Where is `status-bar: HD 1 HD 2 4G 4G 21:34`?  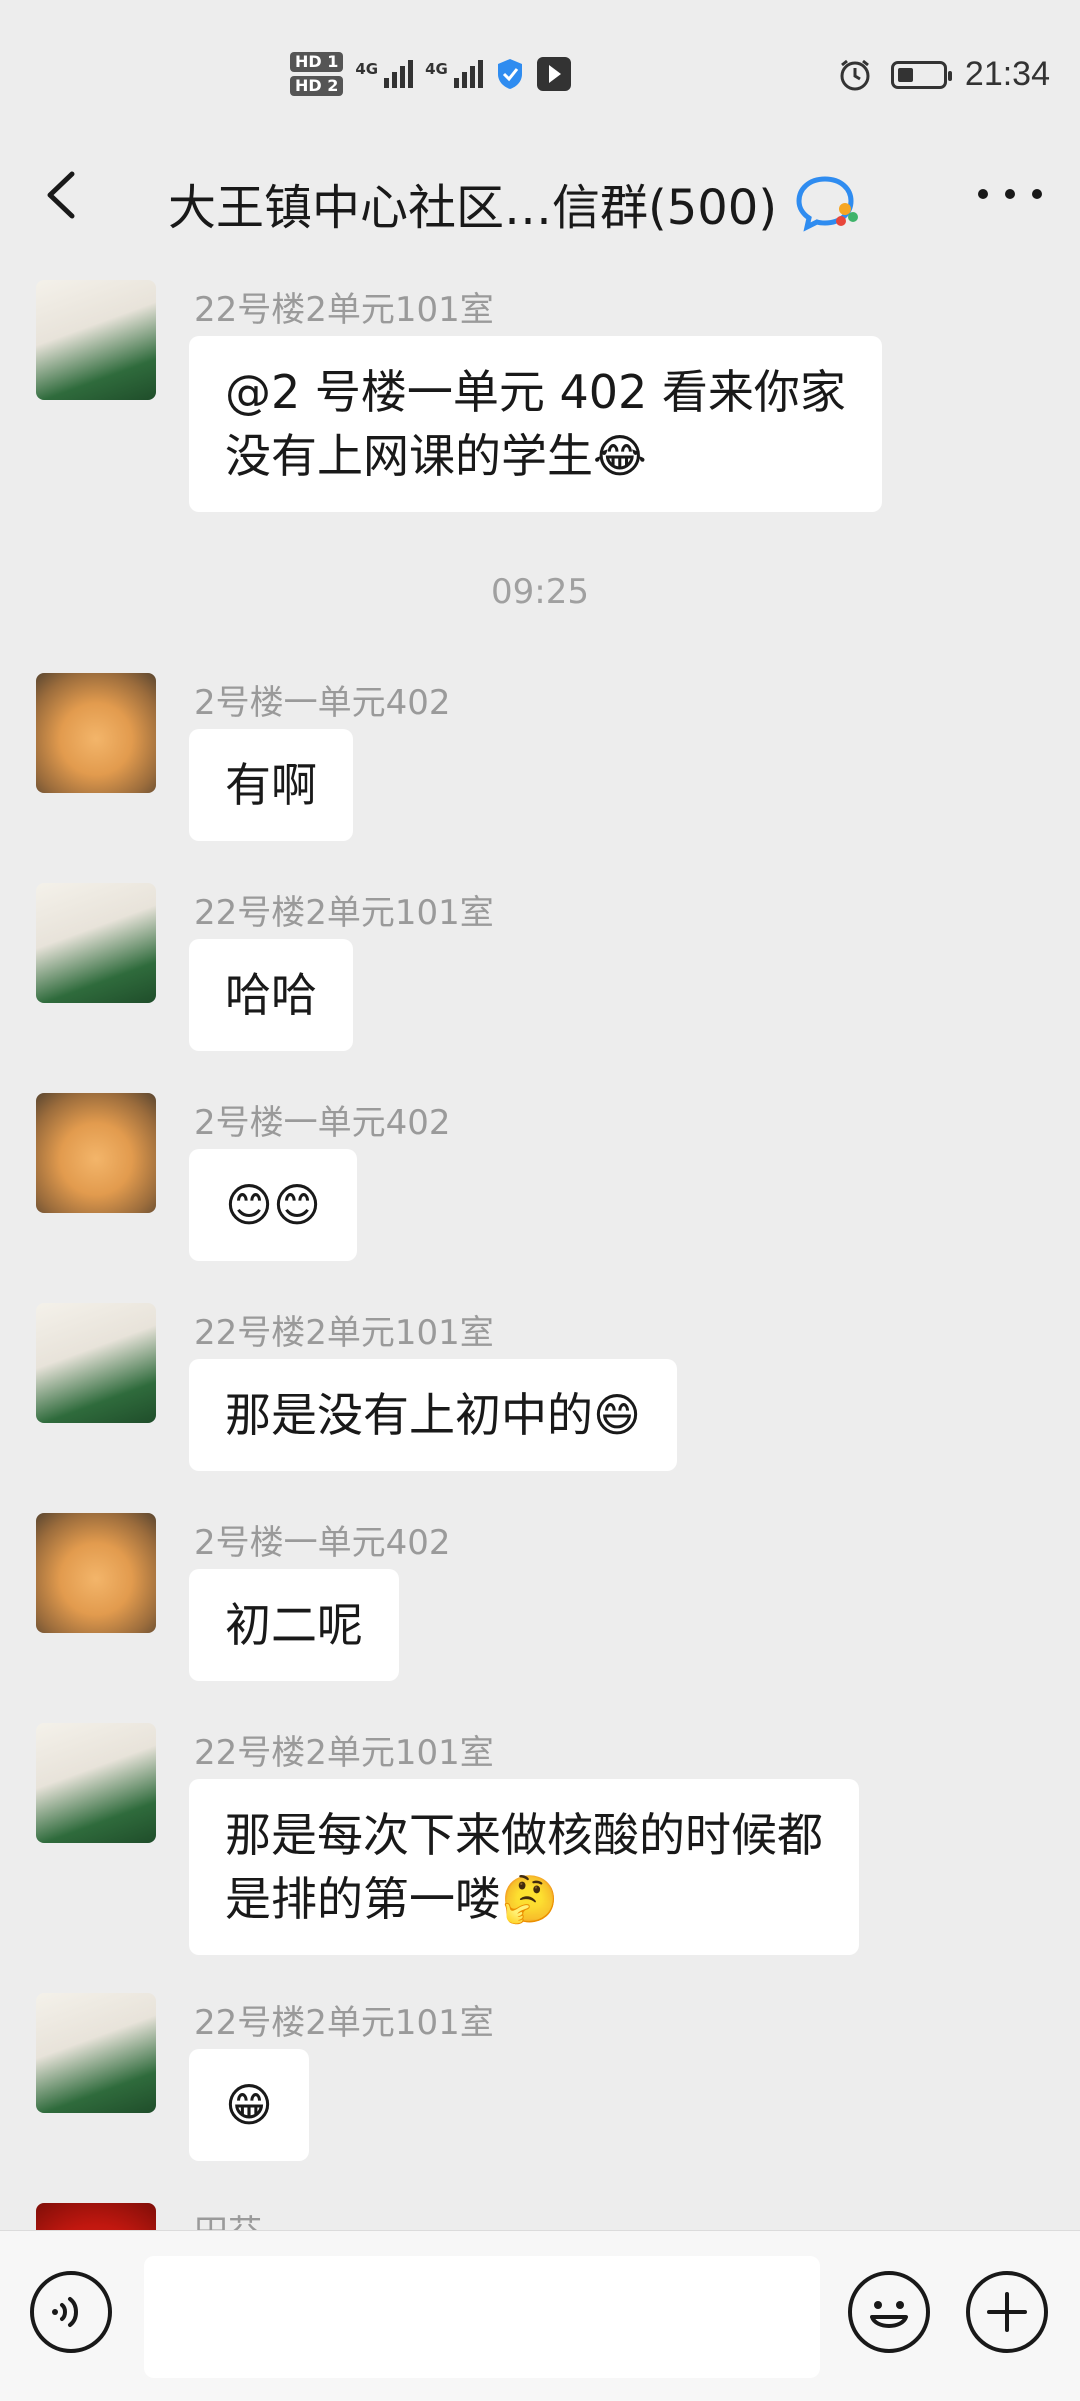
status-bar: HD 1 HD 2 4G 4G 21:34 is located at coordinates (540, 65).